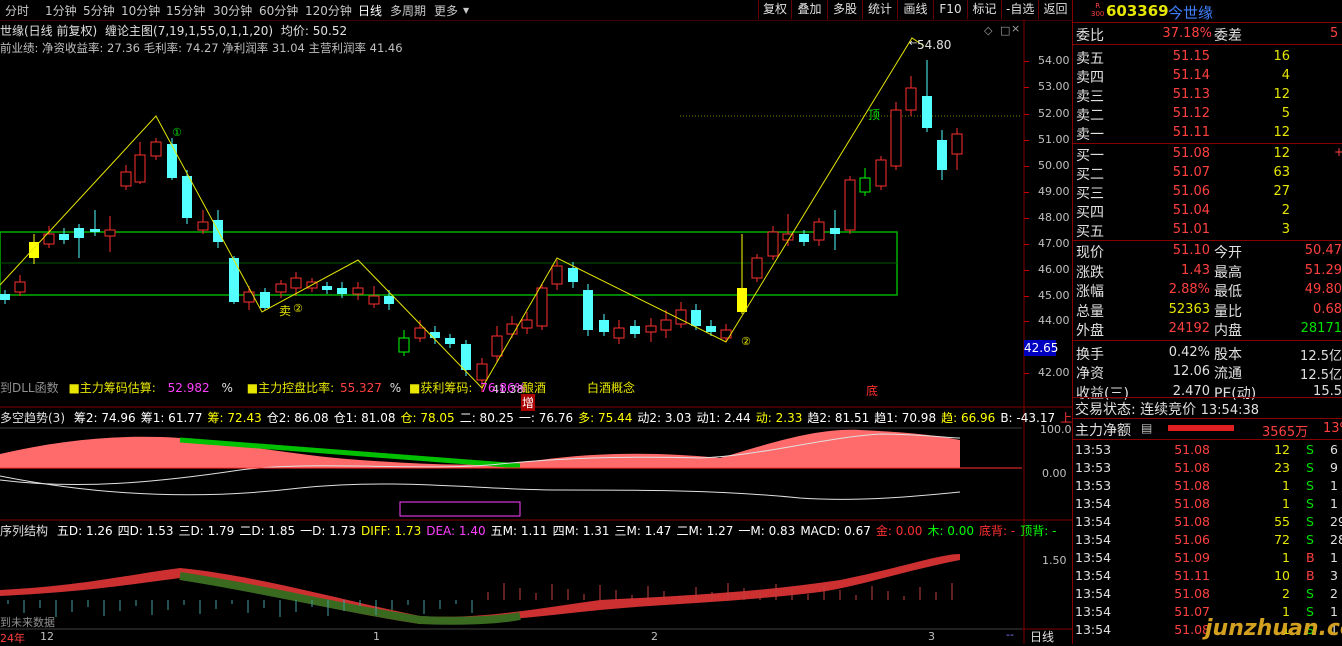 The height and width of the screenshot is (646, 1342). Describe the element at coordinates (1090, 116) in the screenshot. I see `sell-level-label: 卖二` at that location.